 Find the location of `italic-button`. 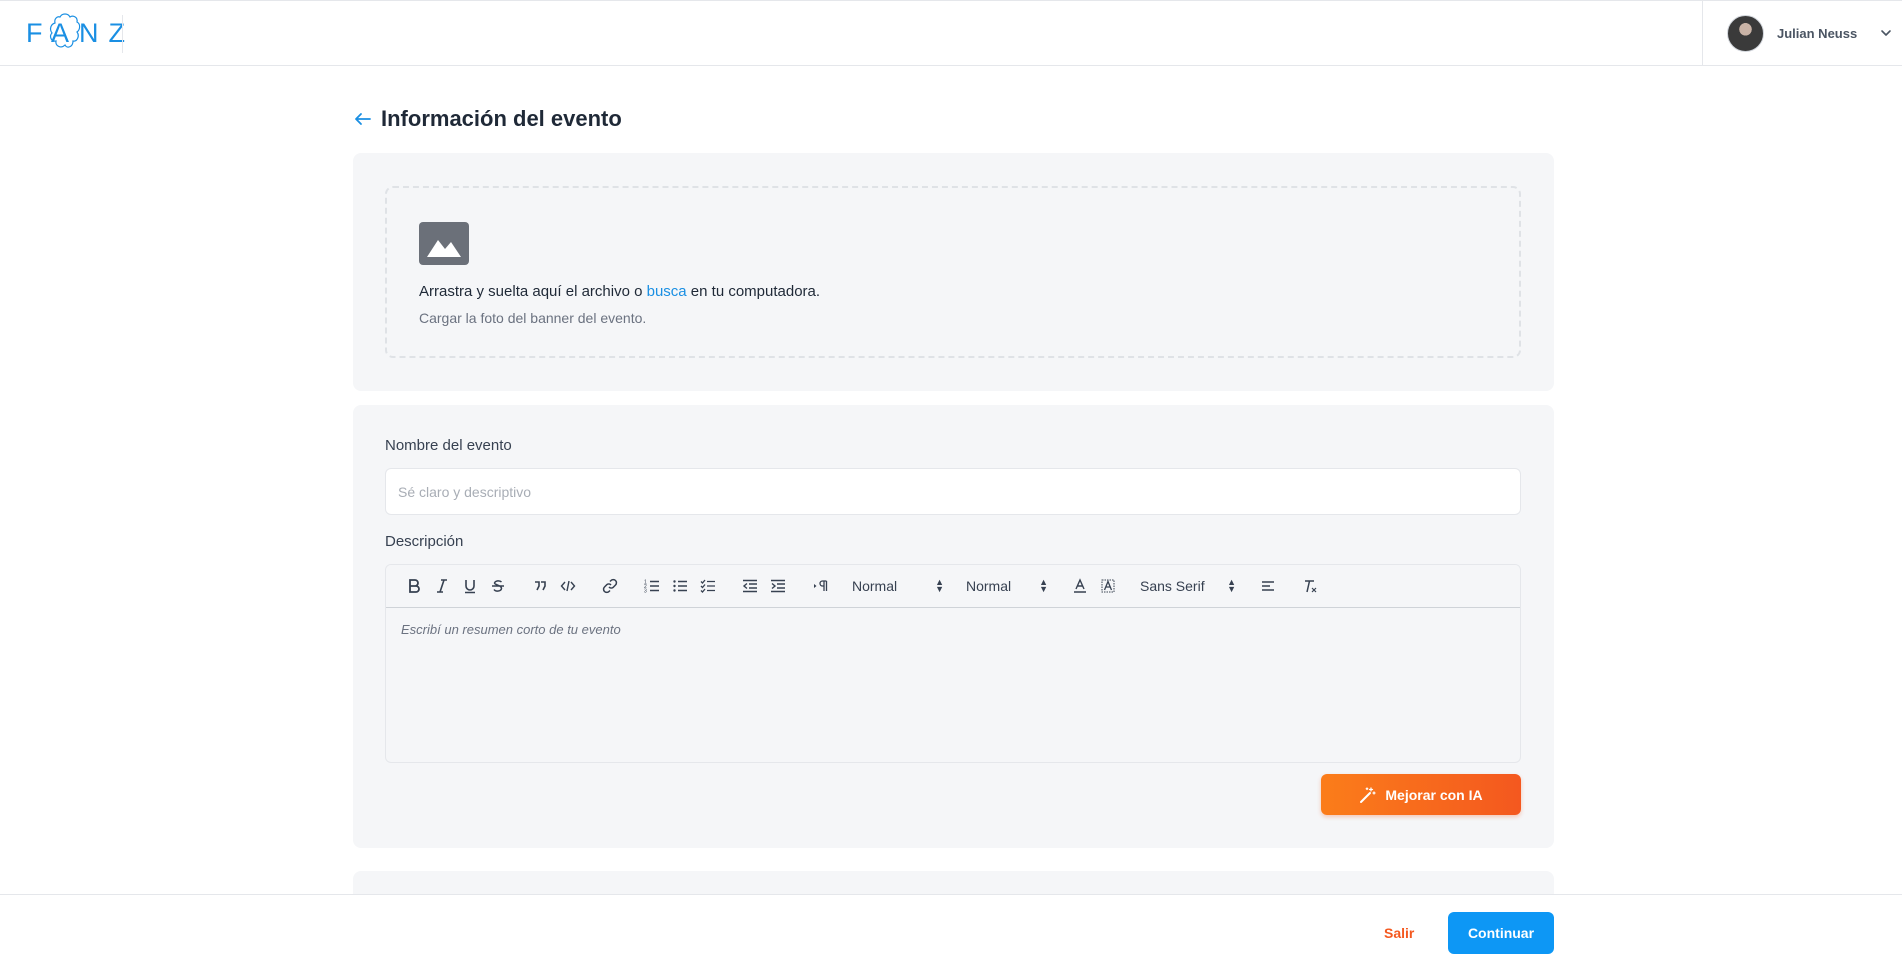

italic-button is located at coordinates (442, 586).